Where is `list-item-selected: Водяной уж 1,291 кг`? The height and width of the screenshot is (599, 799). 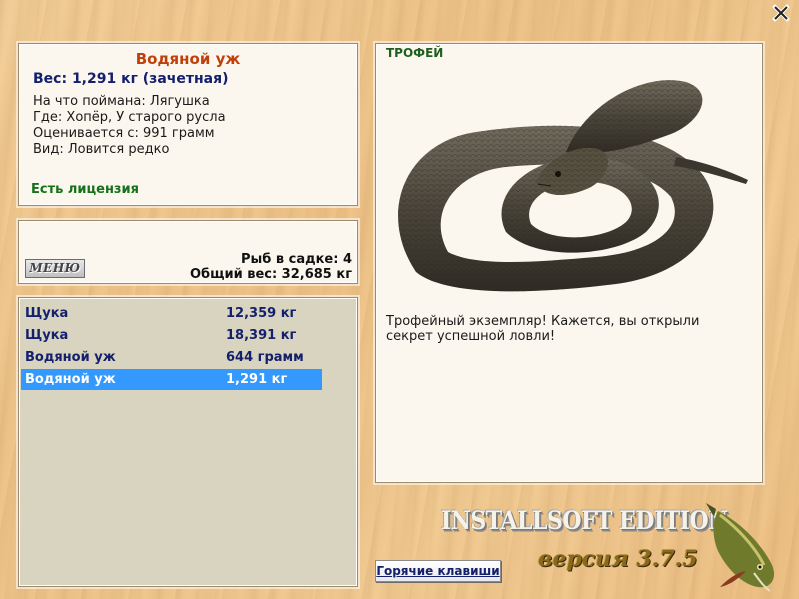 list-item-selected: Водяной уж 1,291 кг is located at coordinates (171, 379).